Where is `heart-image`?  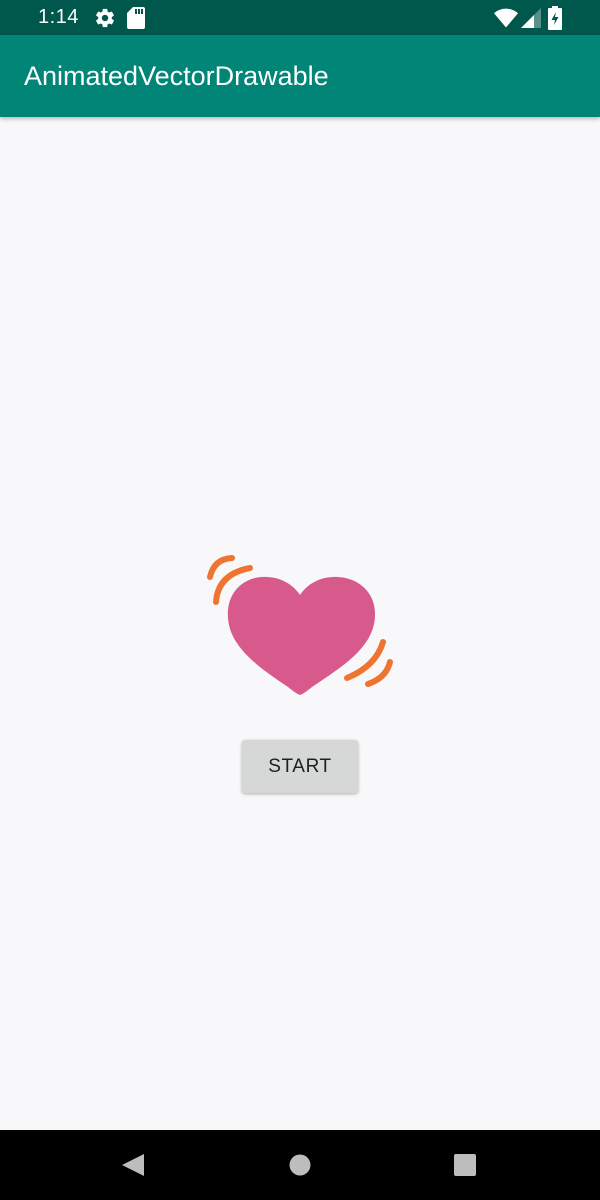 heart-image is located at coordinates (300, 630).